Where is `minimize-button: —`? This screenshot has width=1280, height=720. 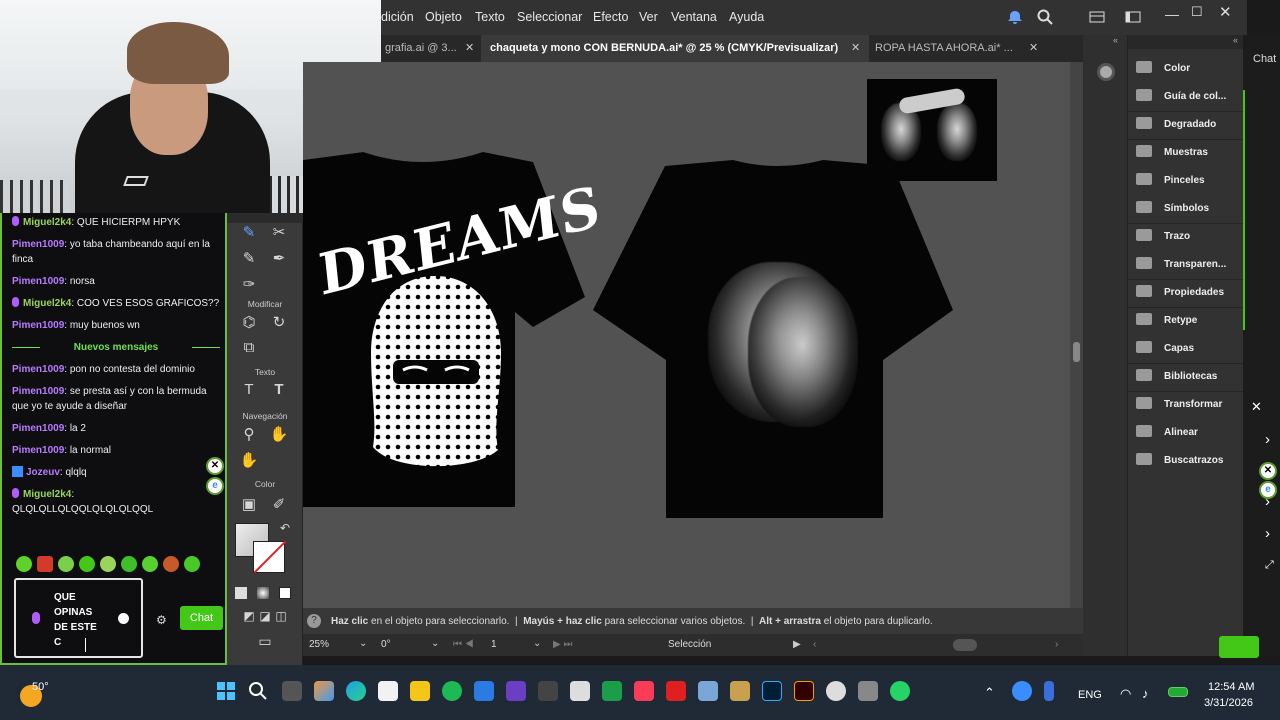
minimize-button: — is located at coordinates (1172, 14).